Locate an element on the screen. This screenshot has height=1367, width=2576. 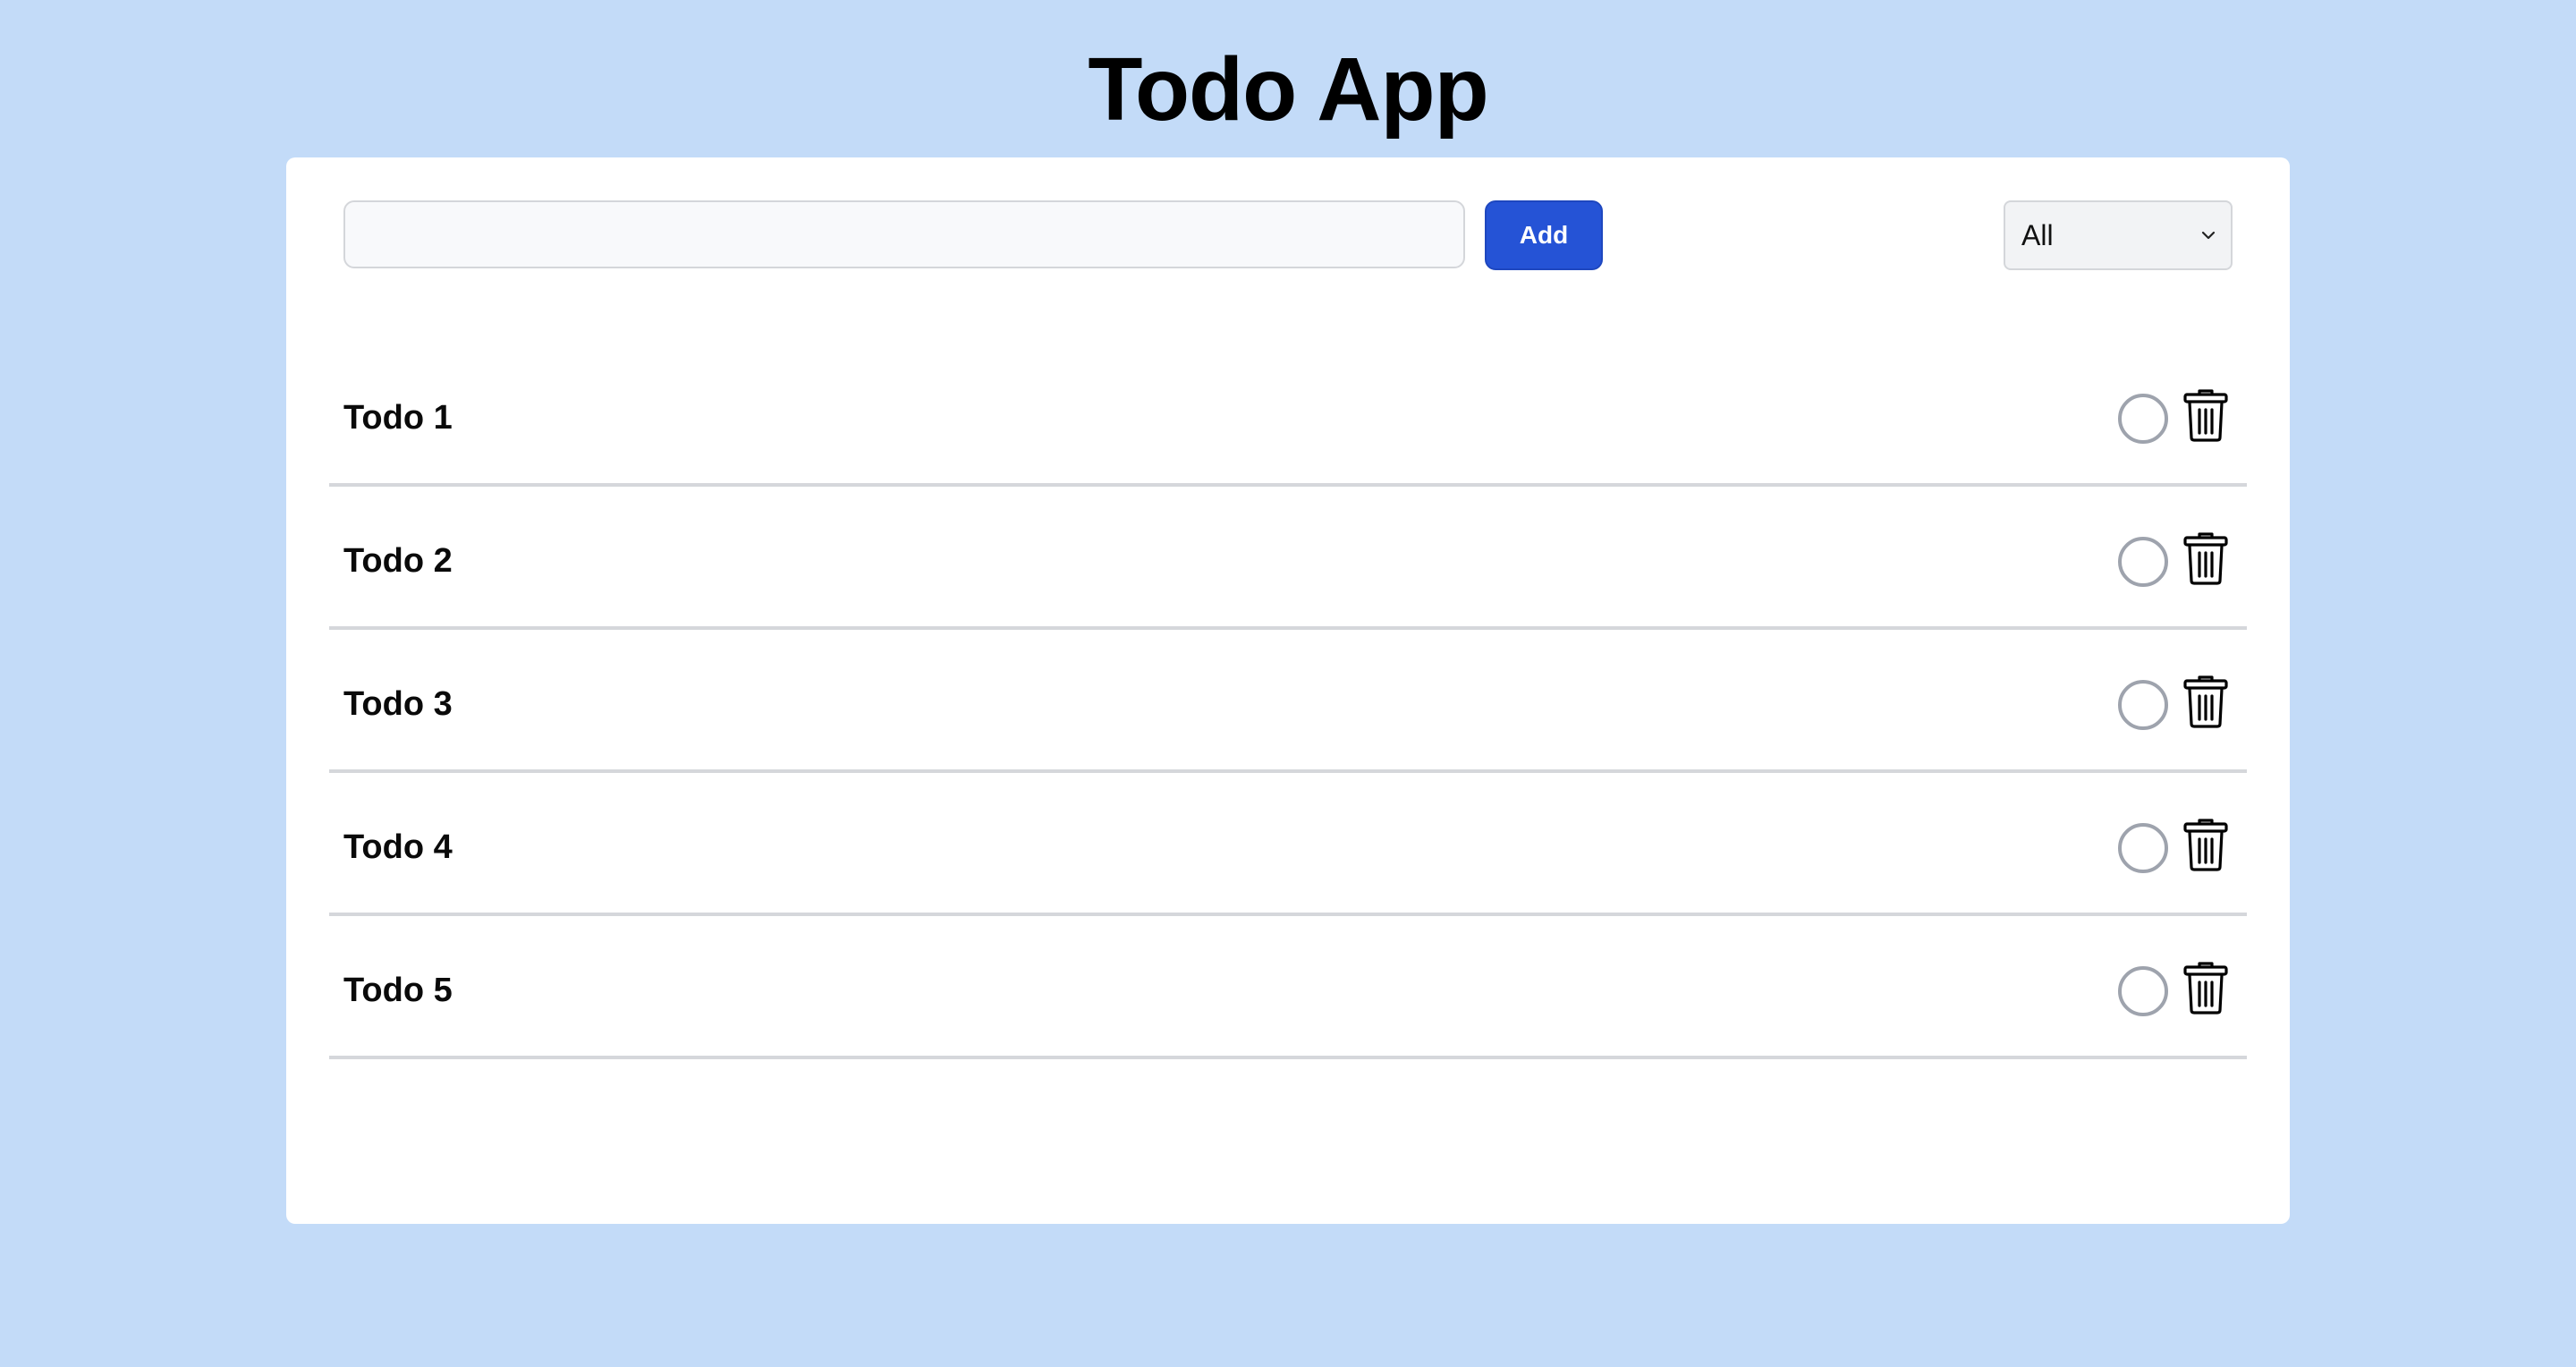
todo-label: Todo 1 is located at coordinates (398, 418).